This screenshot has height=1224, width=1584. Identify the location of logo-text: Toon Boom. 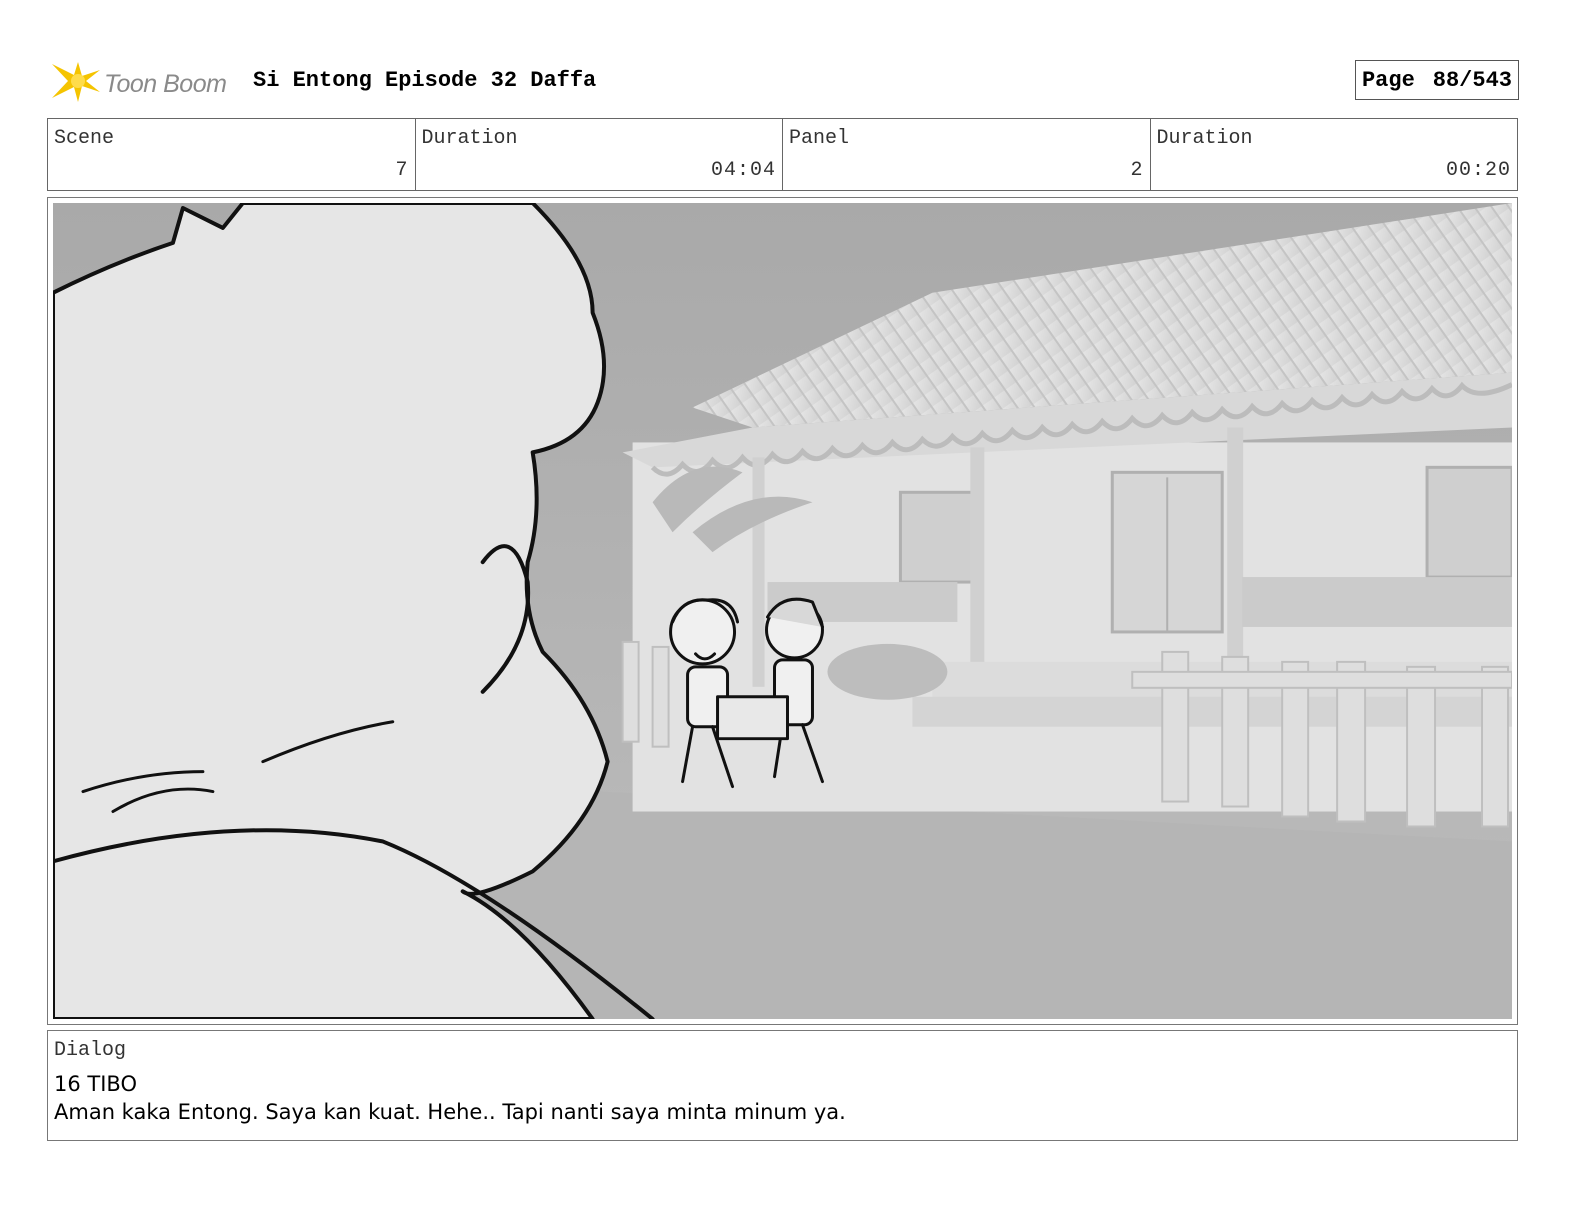
(165, 84).